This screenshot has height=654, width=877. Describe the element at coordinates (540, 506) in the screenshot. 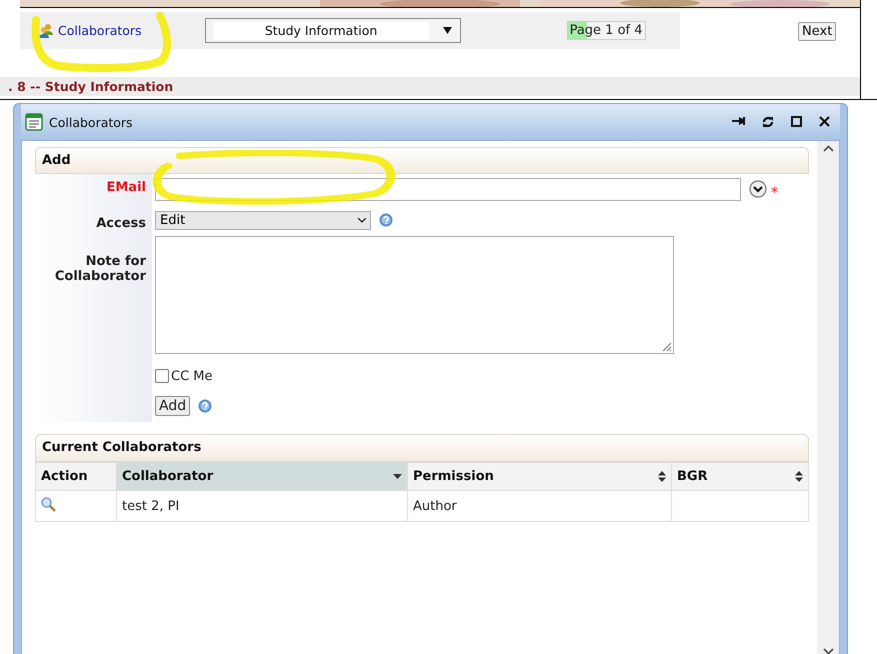

I see `table-cell: Author` at that location.